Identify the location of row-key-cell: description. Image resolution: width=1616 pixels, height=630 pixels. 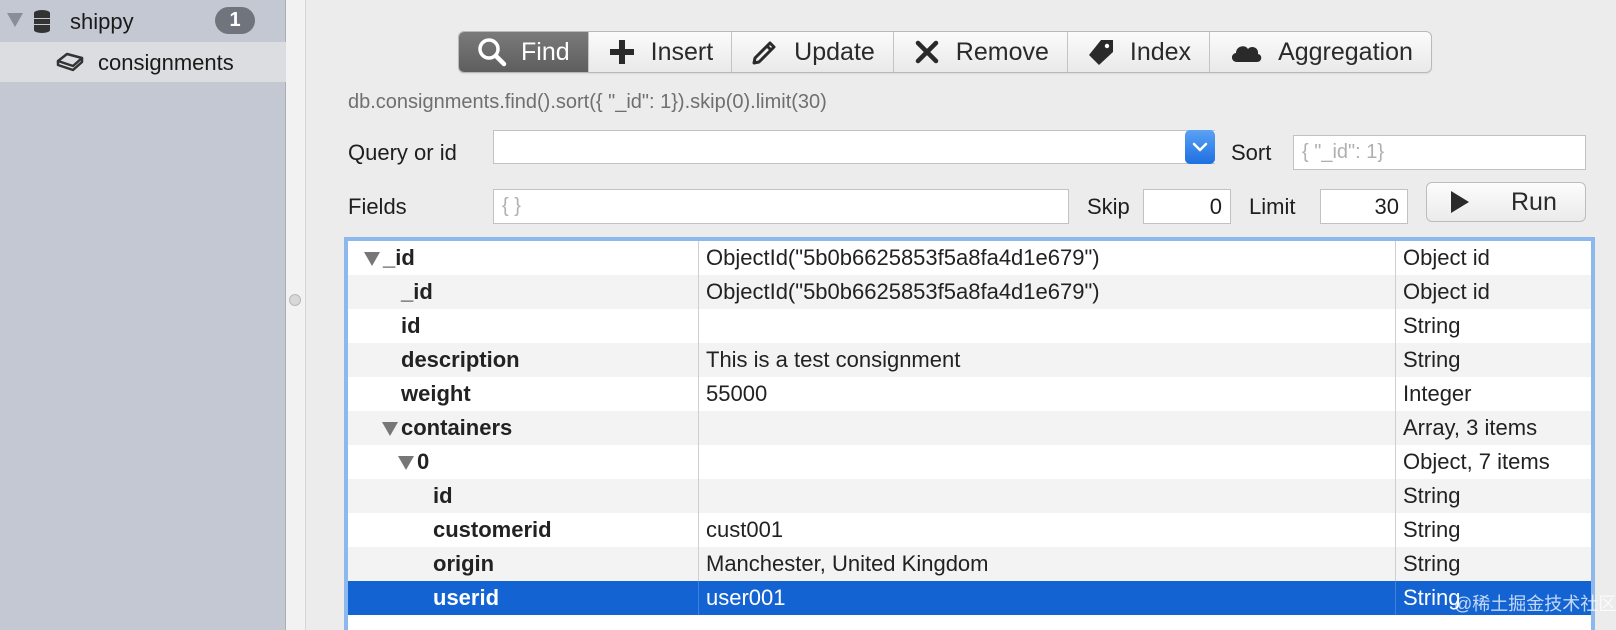
(523, 360).